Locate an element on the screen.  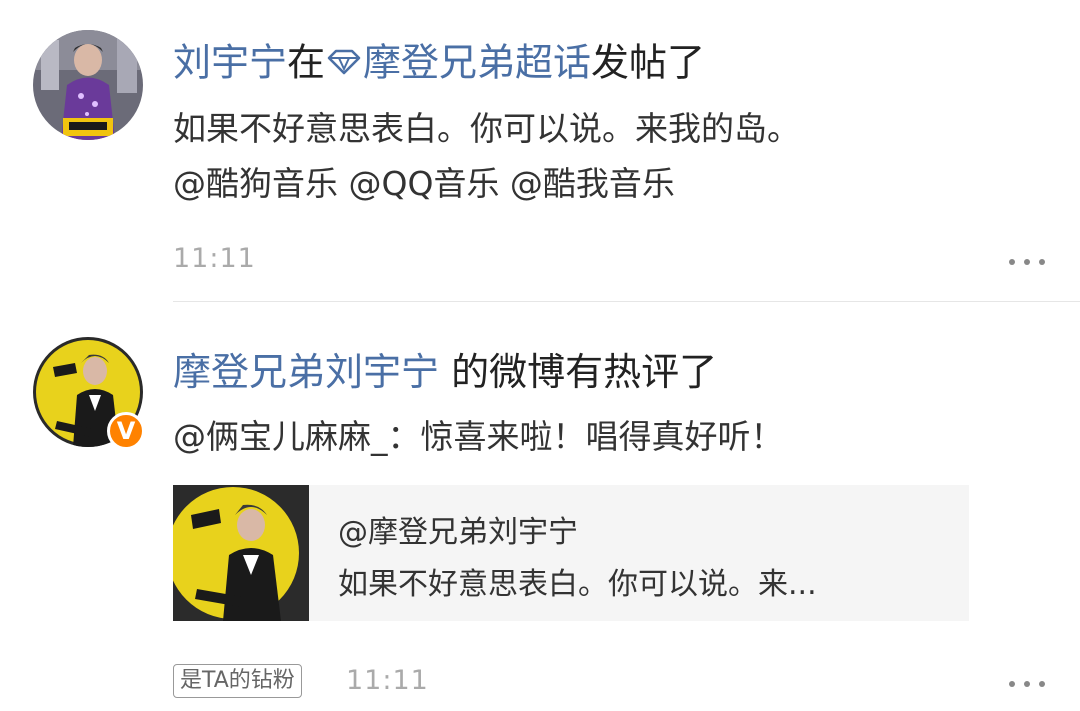
user-name-link: 刘宇宁 is located at coordinates (230, 63).